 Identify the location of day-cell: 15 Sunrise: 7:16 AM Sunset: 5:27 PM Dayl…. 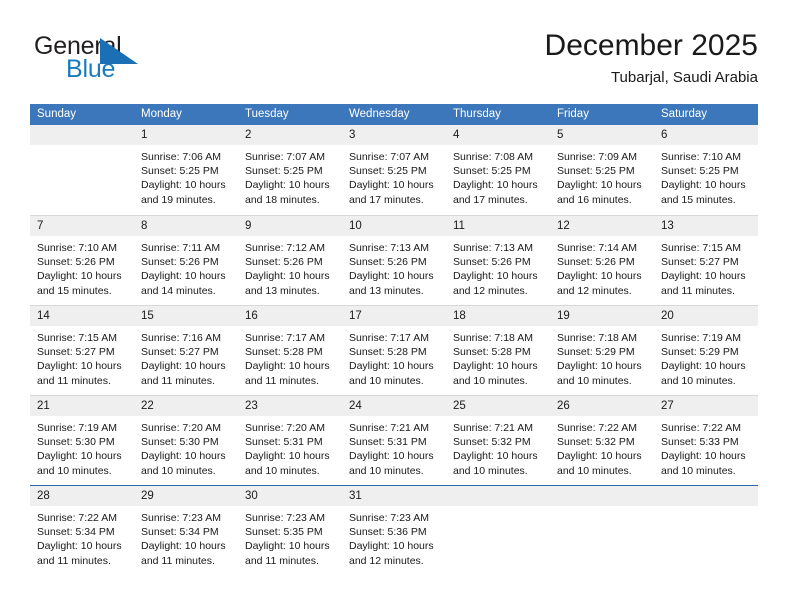
(186, 350).